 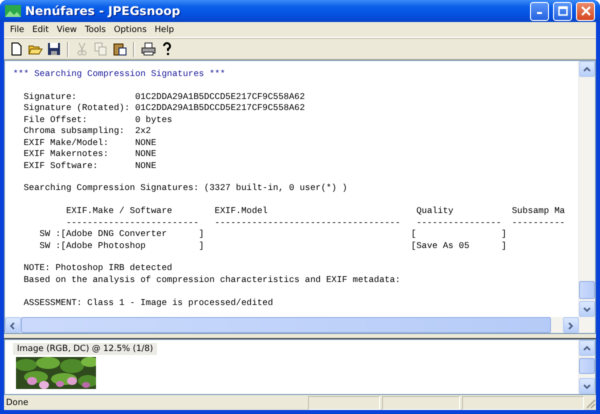 I want to click on printer-icon, so click(x=148, y=49).